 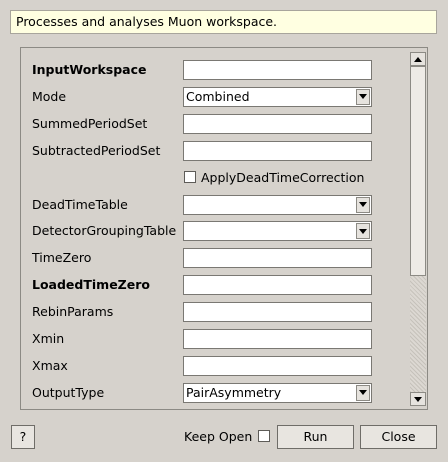 What do you see at coordinates (218, 436) in the screenshot?
I see `keep-open-label: Keep Open` at bounding box center [218, 436].